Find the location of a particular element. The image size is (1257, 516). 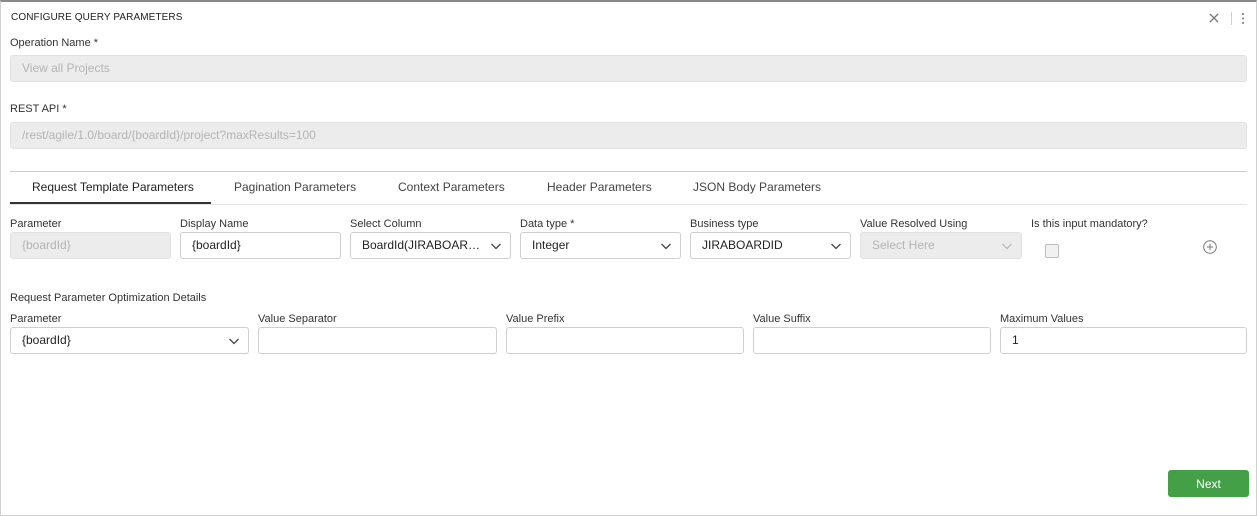

opt-parameter-header: Parameter is located at coordinates (36, 319).